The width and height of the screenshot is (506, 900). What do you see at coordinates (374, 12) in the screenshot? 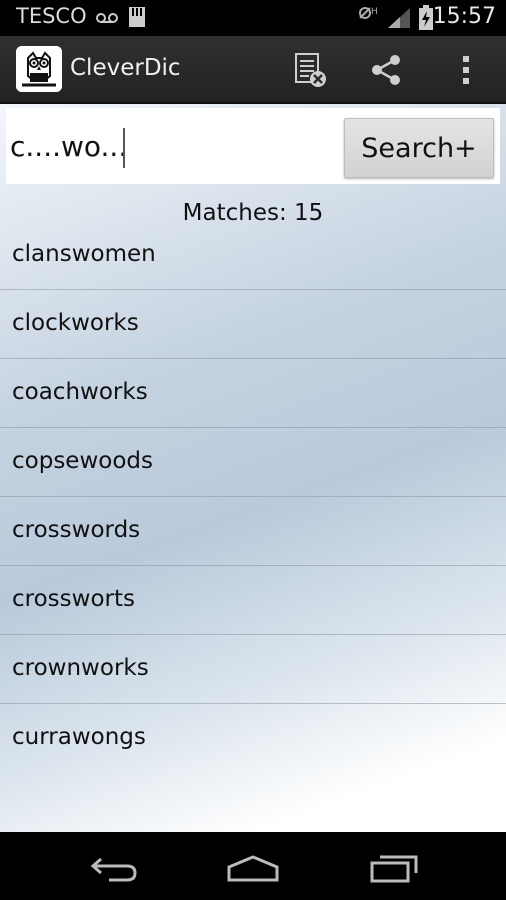
I see `svg-text: H` at bounding box center [374, 12].